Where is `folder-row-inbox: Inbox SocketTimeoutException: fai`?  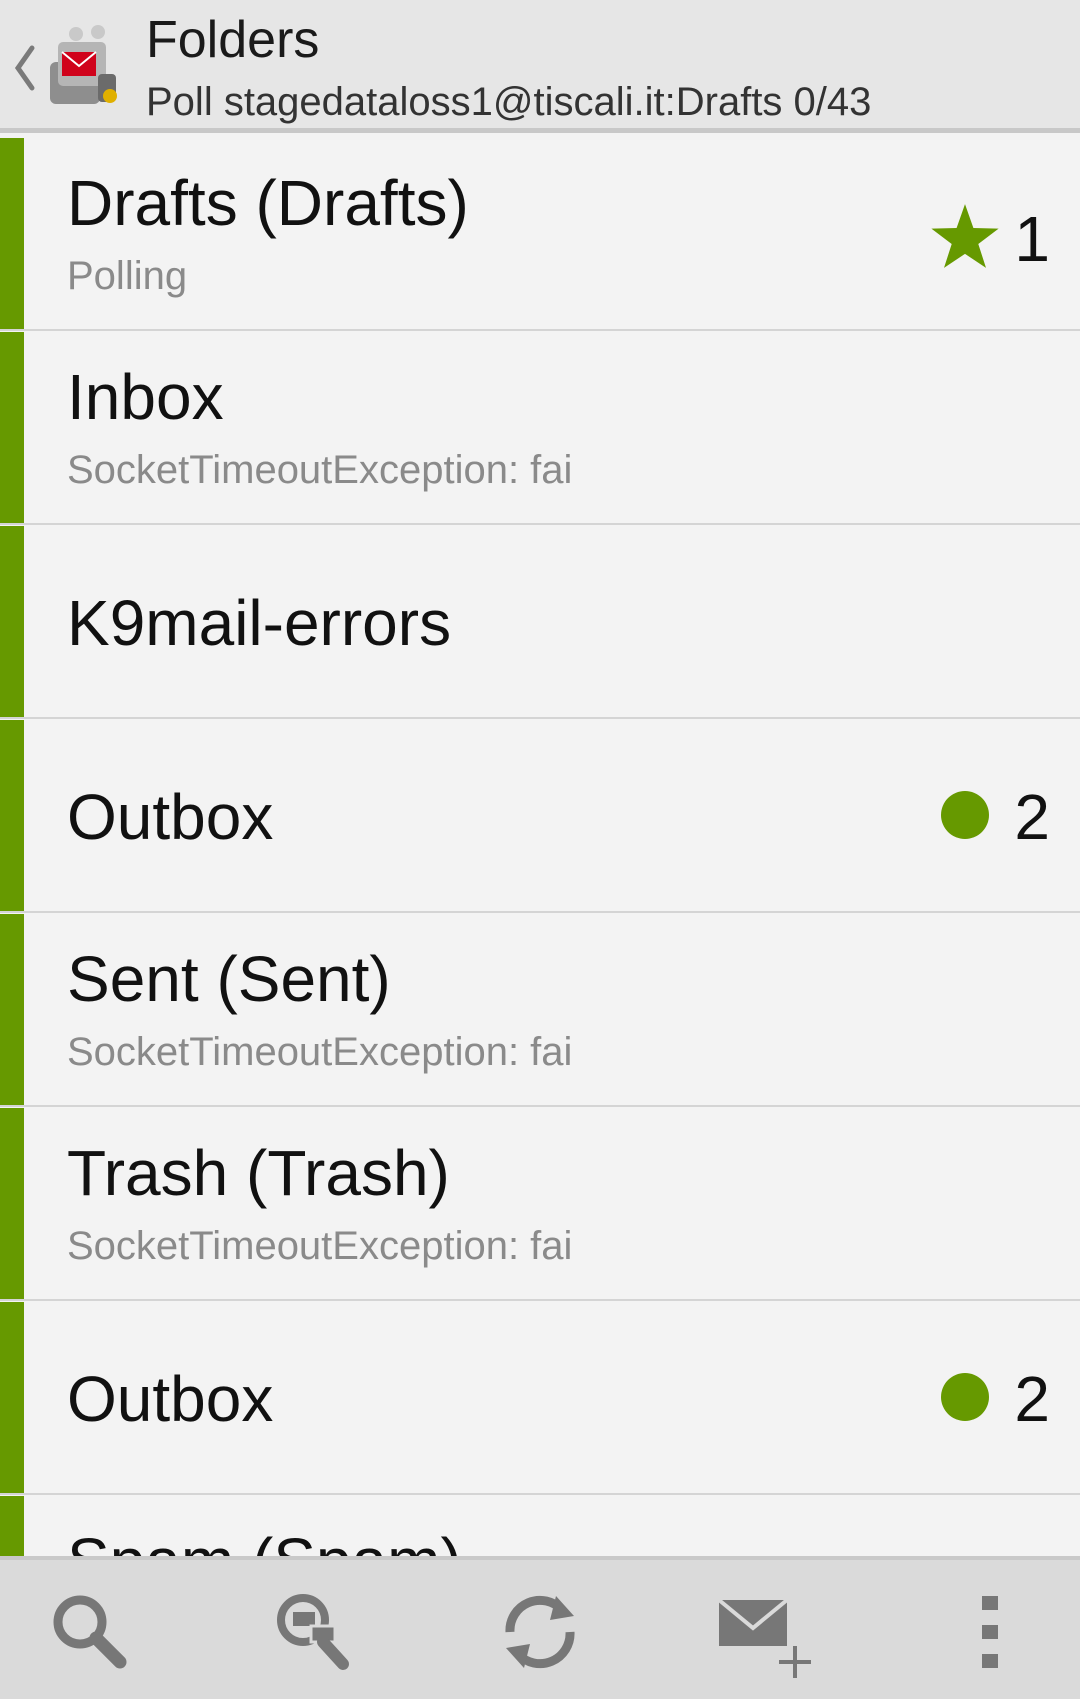
folder-row-inbox: Inbox SocketTimeoutException: fai is located at coordinates (540, 428).